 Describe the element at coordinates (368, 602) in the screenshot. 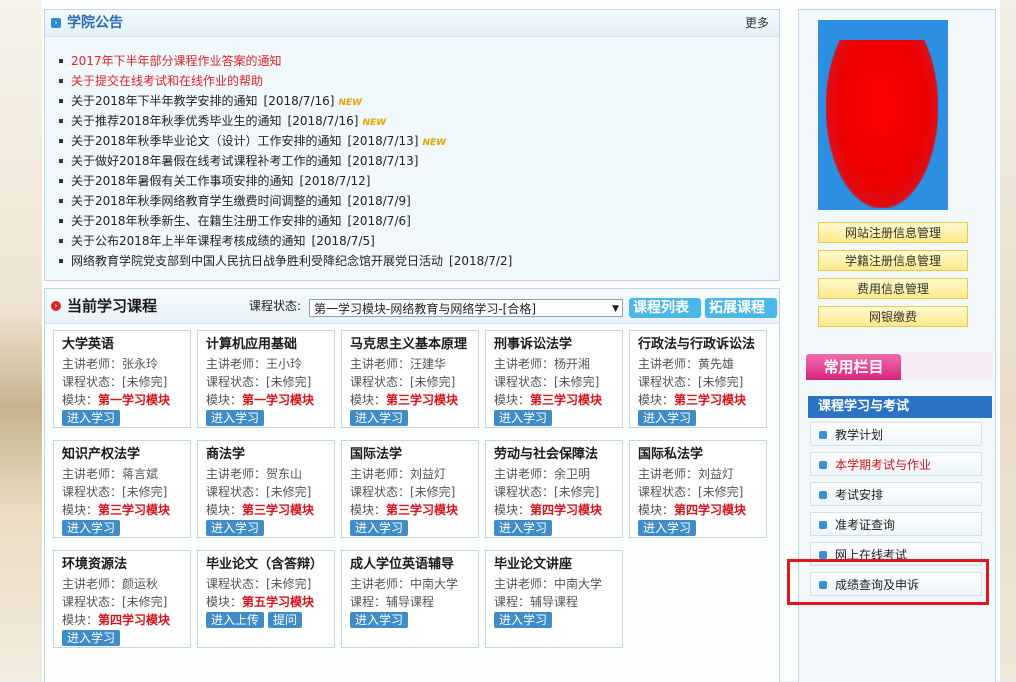

I see `module-prefix: 课程：` at that location.